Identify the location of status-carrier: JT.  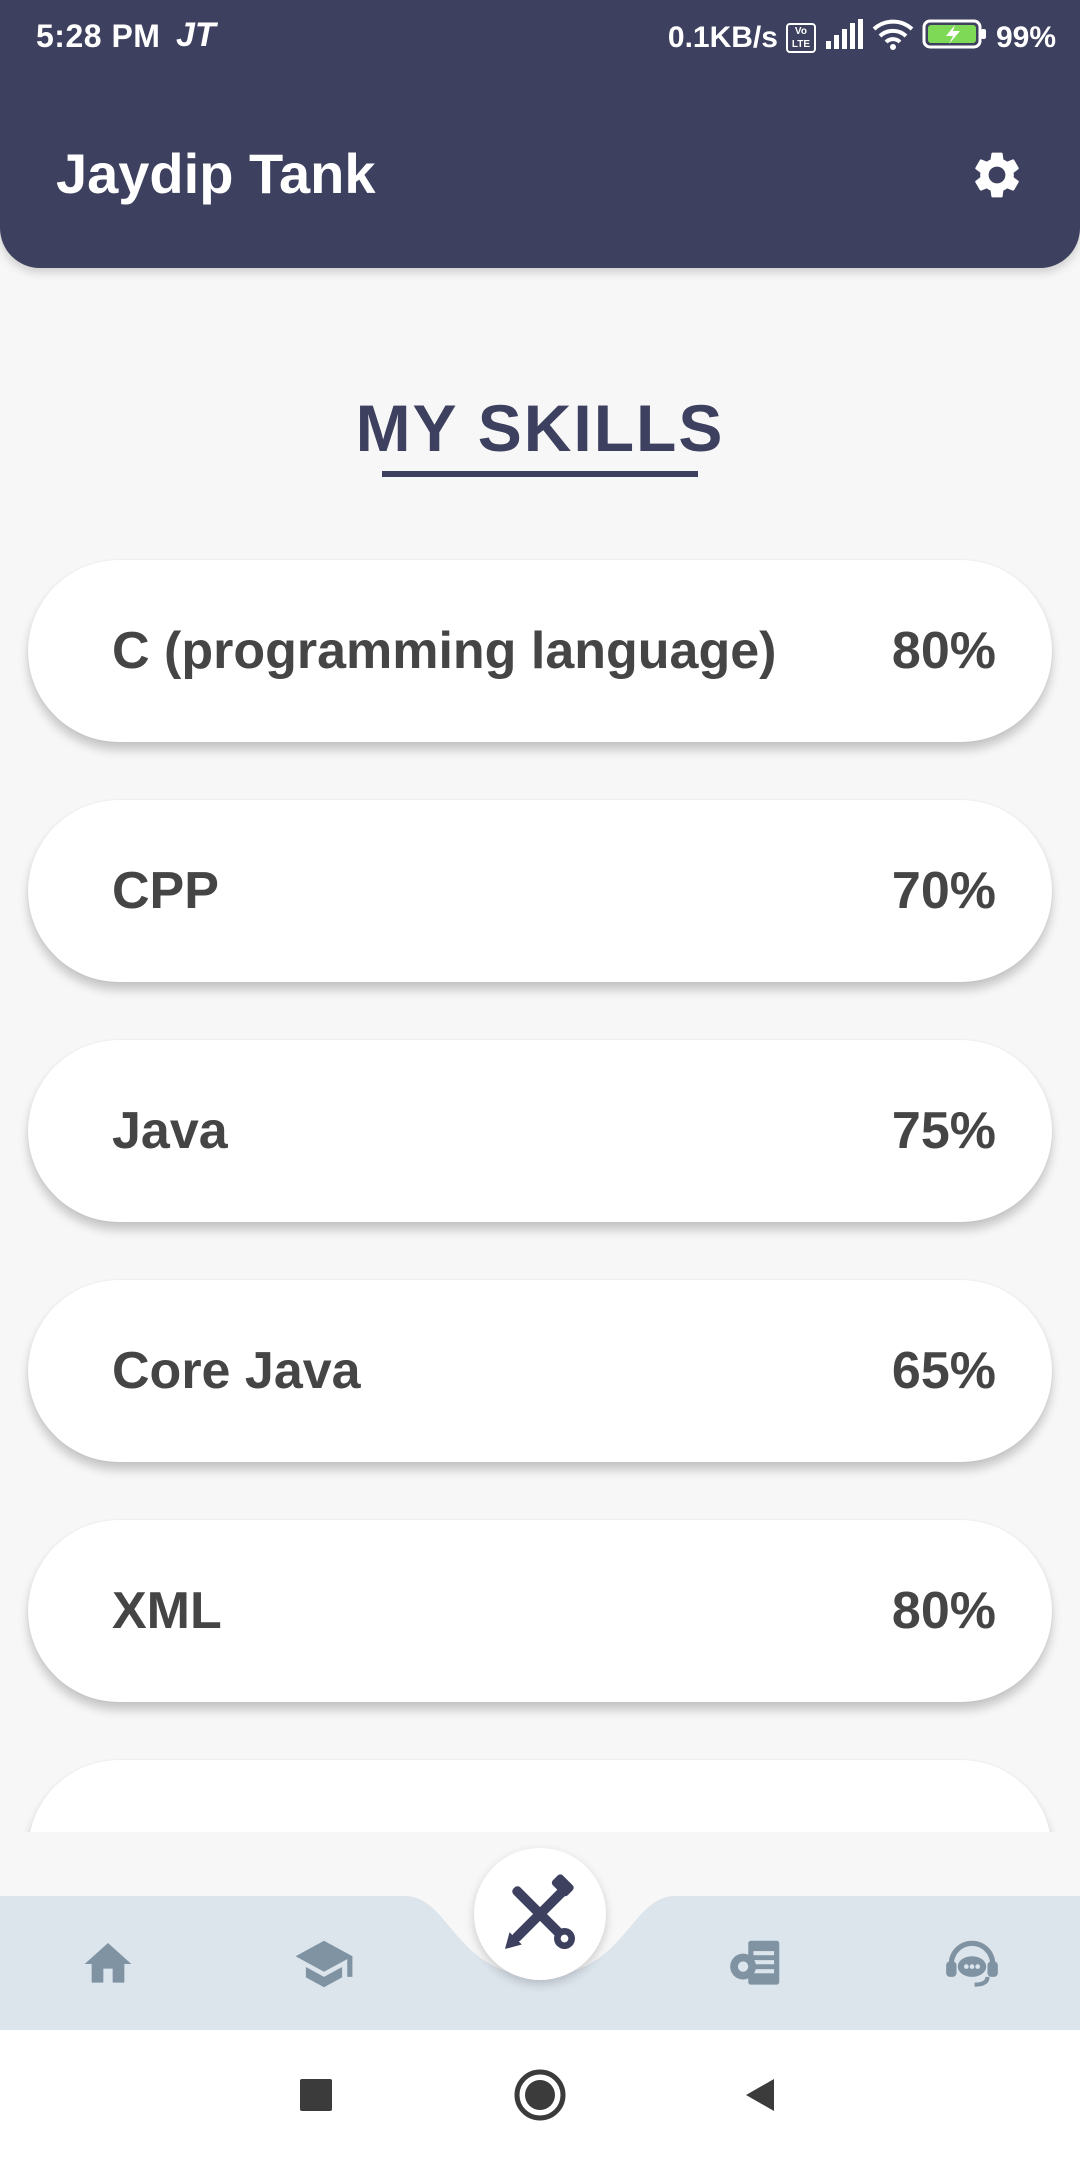
(196, 35).